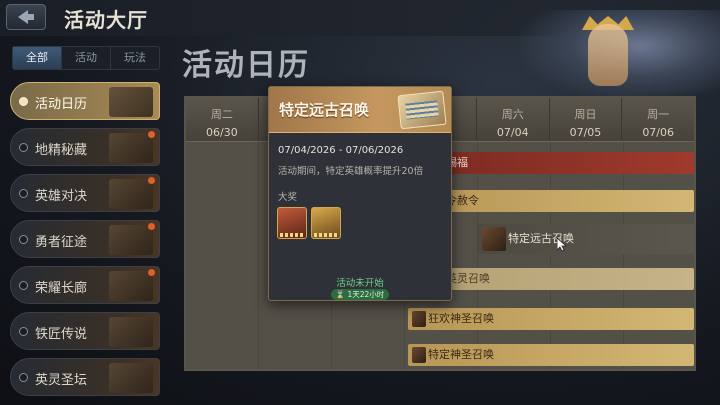  Describe the element at coordinates (551, 319) in the screenshot. I see `event-bar: 狂欢神圣召唤` at that location.